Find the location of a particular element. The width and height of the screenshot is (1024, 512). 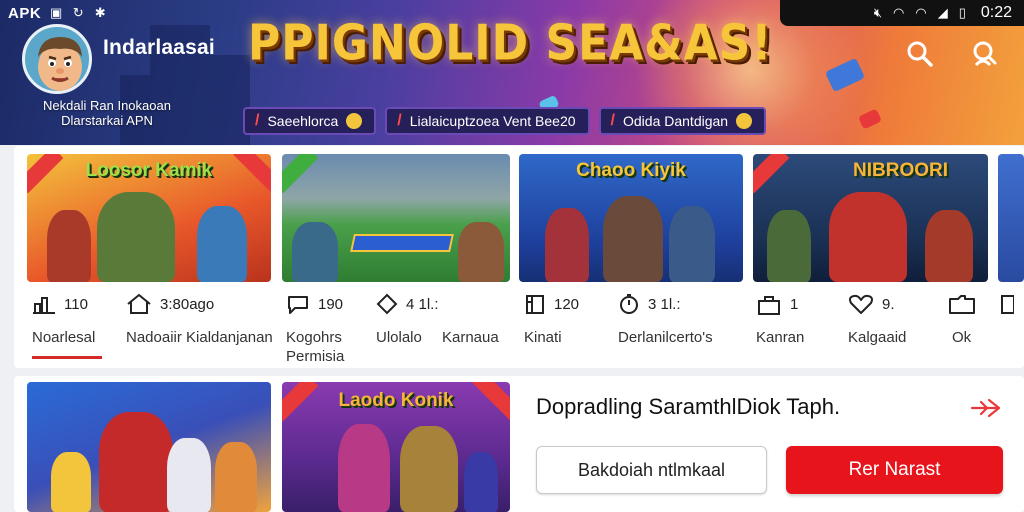

app-subtitle-line1: Nekdali Ran Inokaoan is located at coordinates (107, 105).